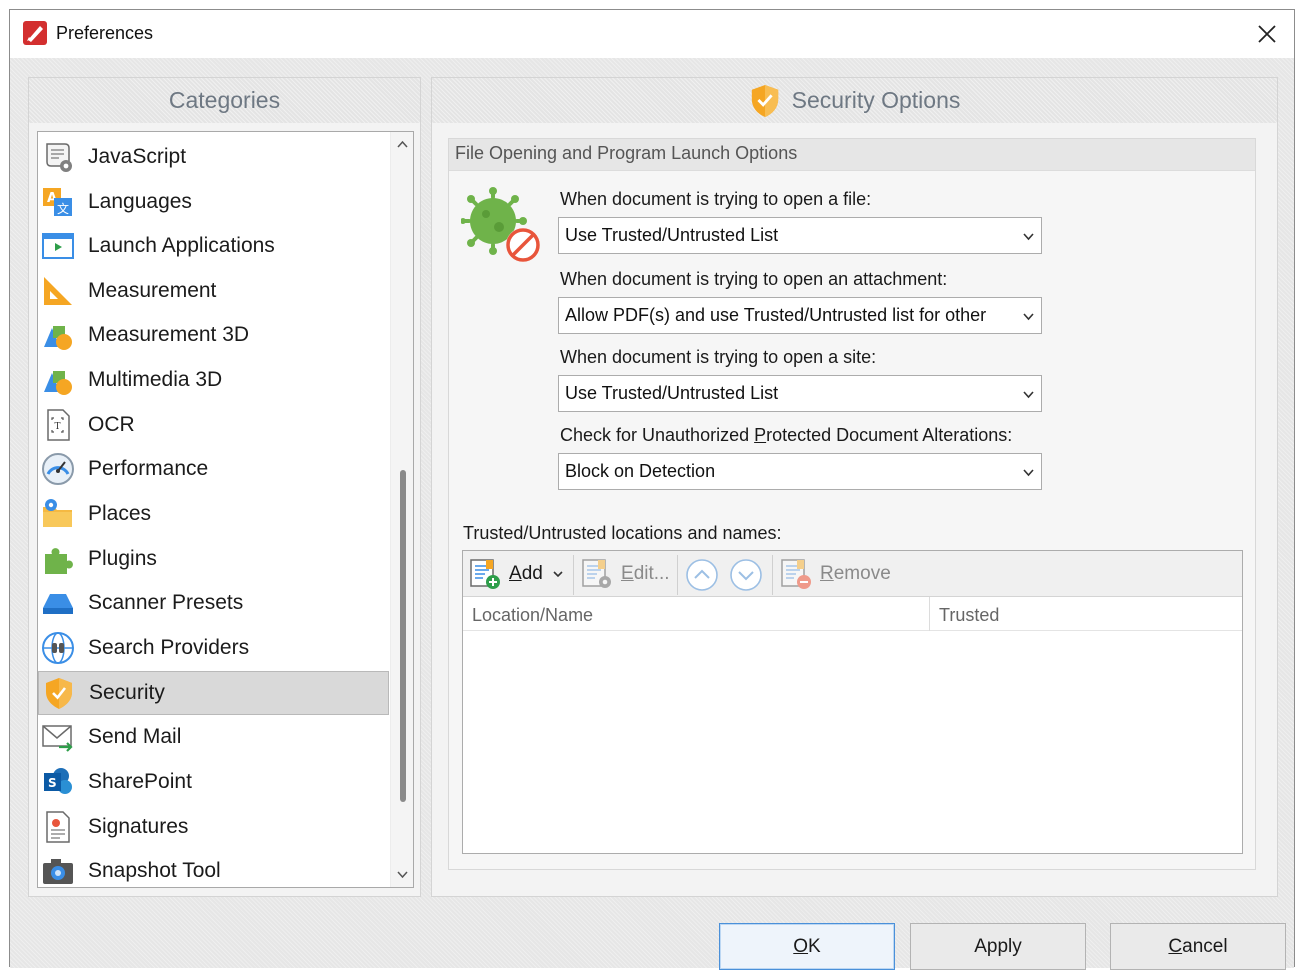 The height and width of the screenshot is (970, 1300). I want to click on category-label: Launch Applications, so click(181, 245).